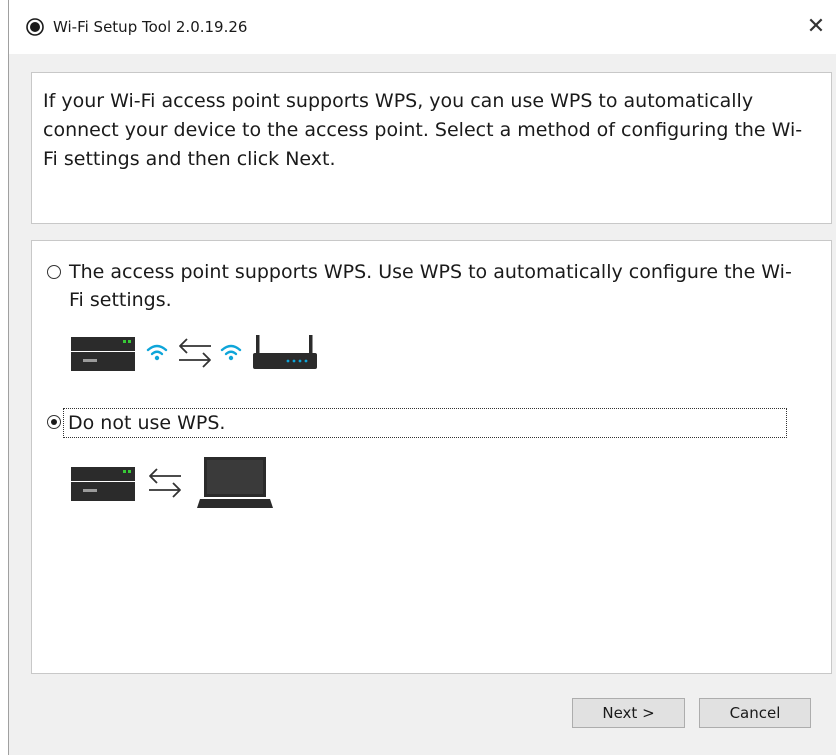 The width and height of the screenshot is (836, 755). What do you see at coordinates (628, 713) in the screenshot?
I see `next-button: Next >` at bounding box center [628, 713].